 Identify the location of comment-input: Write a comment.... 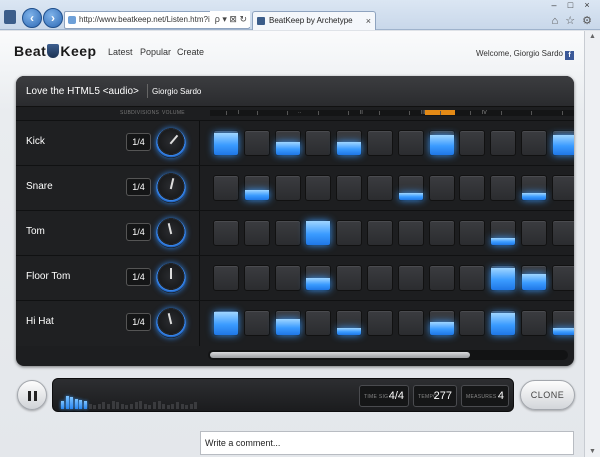
(387, 443).